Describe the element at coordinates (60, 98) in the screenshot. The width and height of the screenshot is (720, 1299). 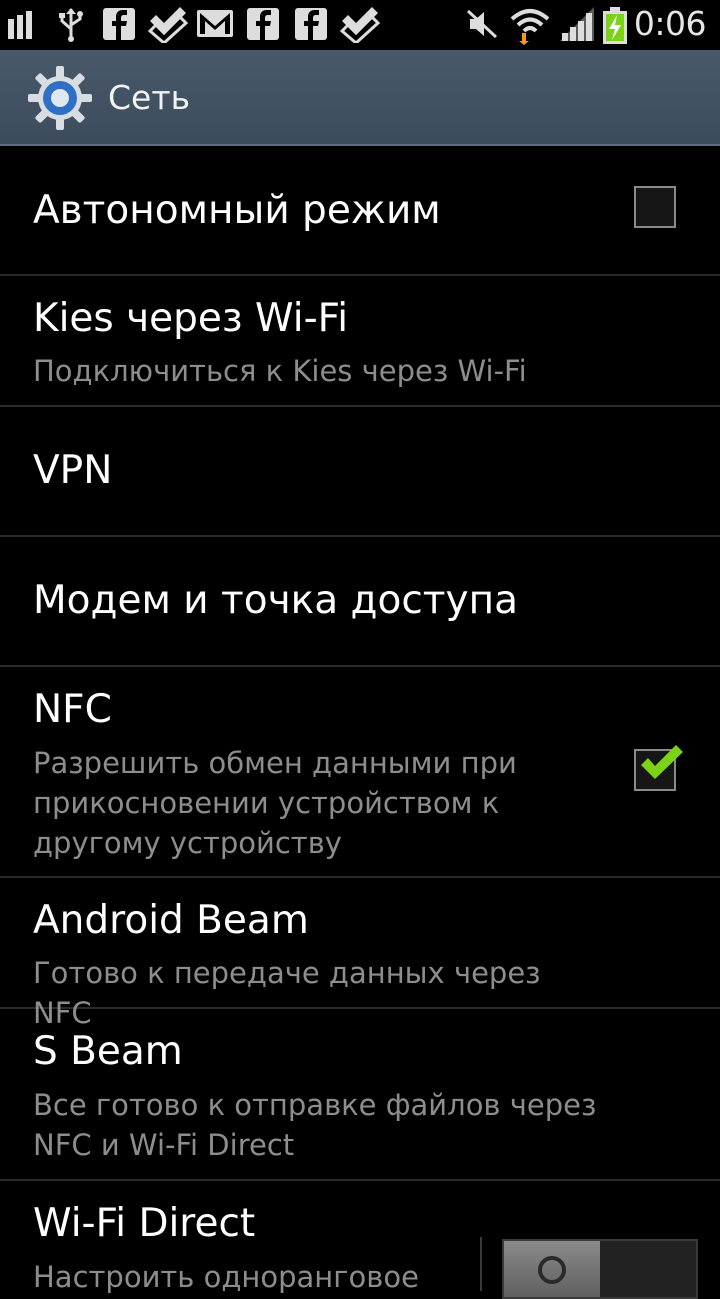
I see `settings-gear-icon` at that location.